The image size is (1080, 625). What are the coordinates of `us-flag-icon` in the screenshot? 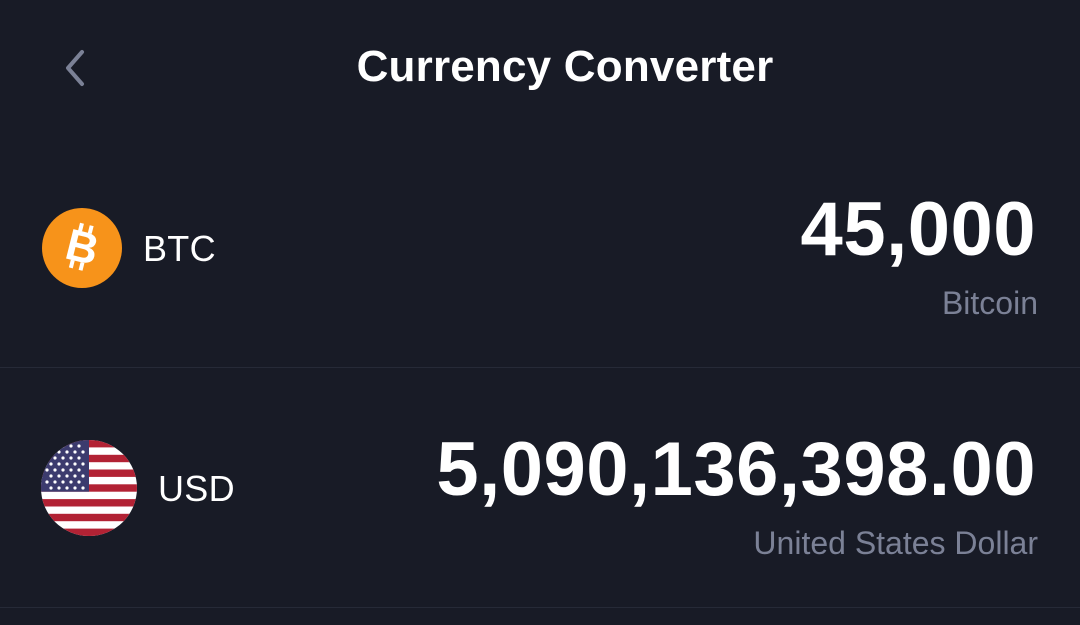 It's located at (89, 488).